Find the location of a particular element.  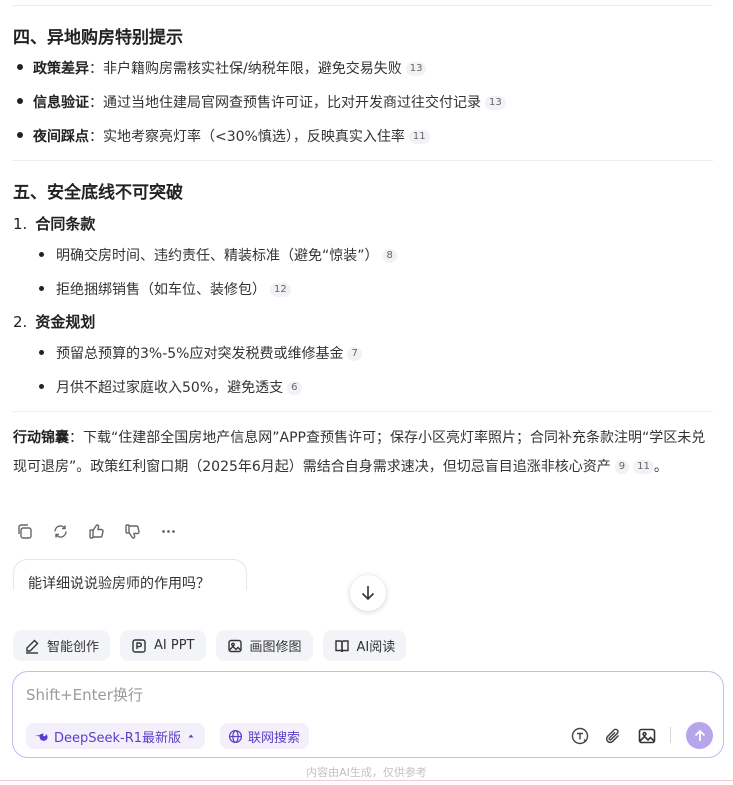

numbered-heading: 2. 资金规划 is located at coordinates (54, 321).